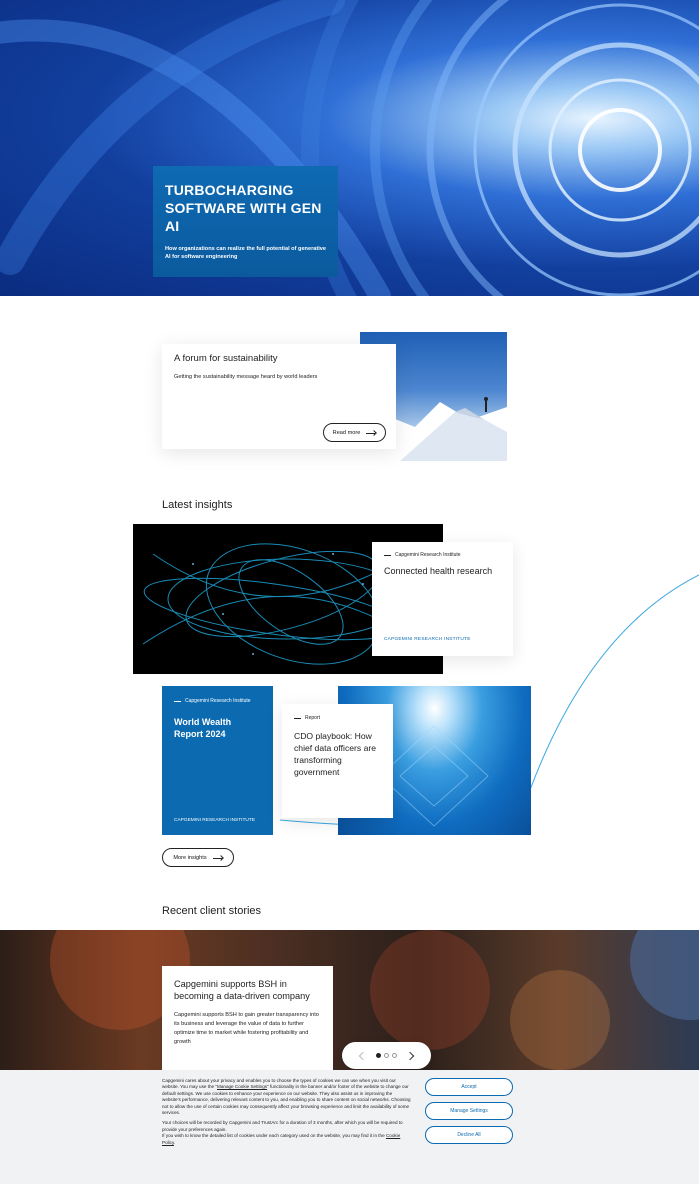 This screenshot has width=699, height=1184. I want to click on read-more-button: Read more, so click(354, 432).